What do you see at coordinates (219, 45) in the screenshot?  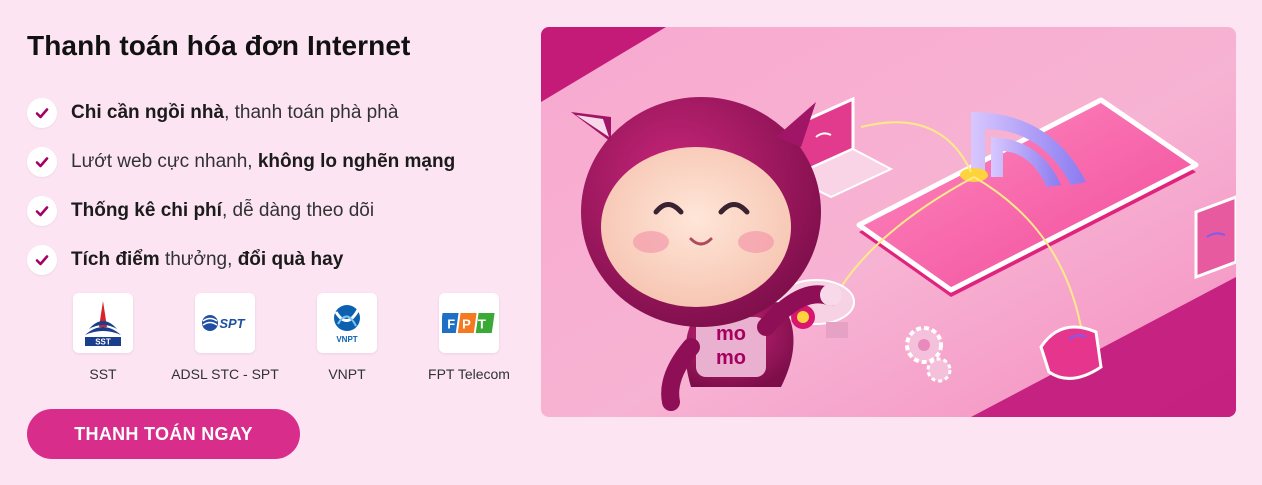 I see `page-title: Thanh toán hóa đơn Internet` at bounding box center [219, 45].